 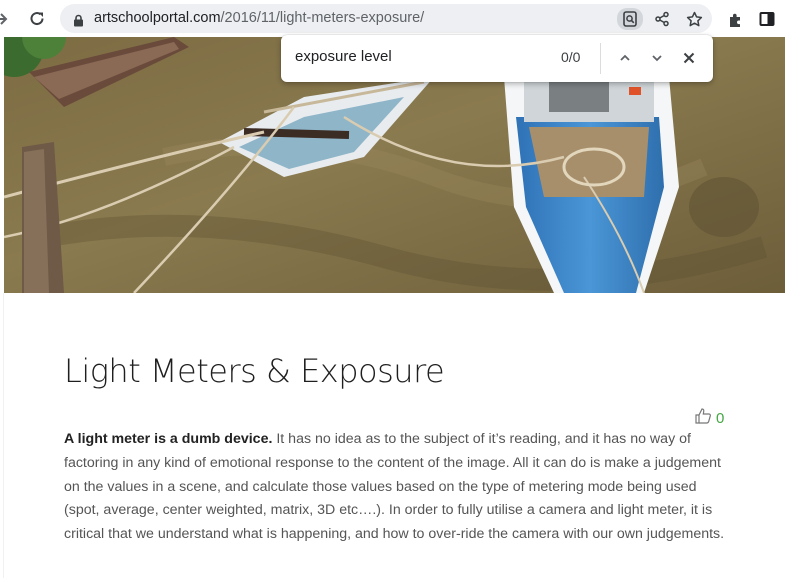 What do you see at coordinates (689, 58) in the screenshot?
I see `close-find-icon` at bounding box center [689, 58].